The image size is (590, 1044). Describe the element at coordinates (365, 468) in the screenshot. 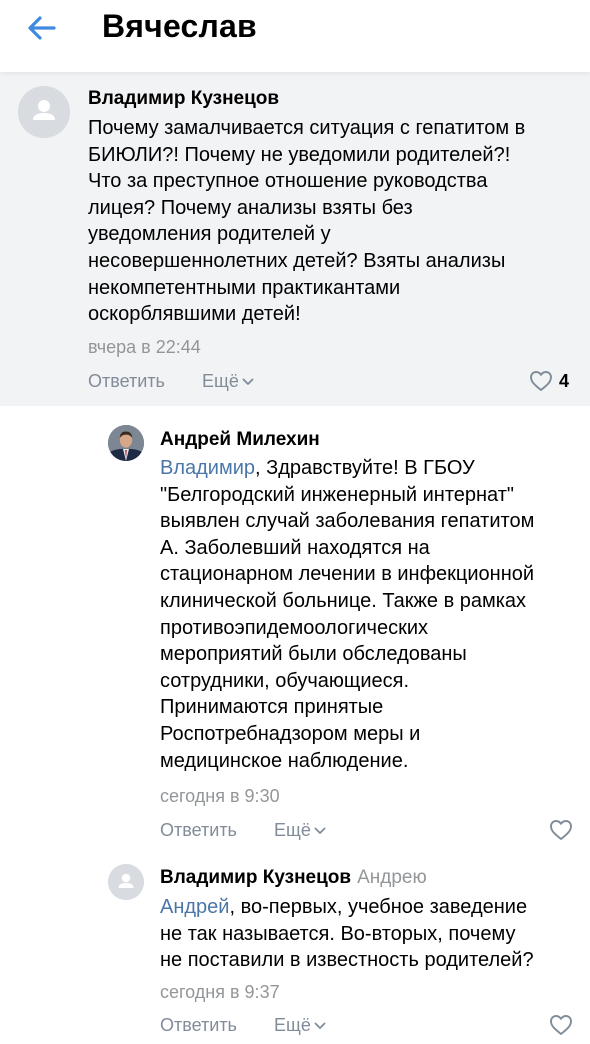

I see `text-fragment: , Здравствуйте! В ГБОУ` at that location.